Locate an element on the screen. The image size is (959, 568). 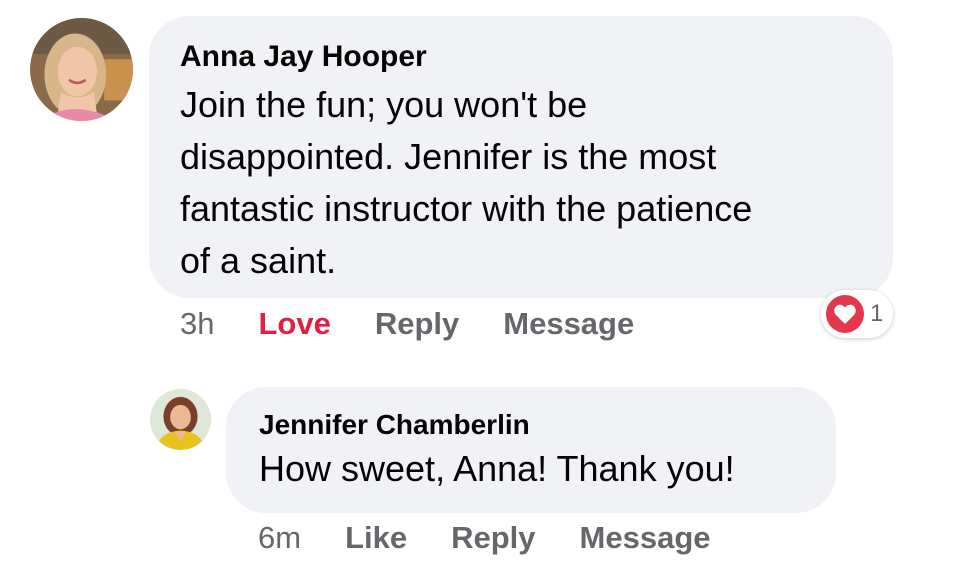
comment-timestamp: 6m is located at coordinates (279, 538).